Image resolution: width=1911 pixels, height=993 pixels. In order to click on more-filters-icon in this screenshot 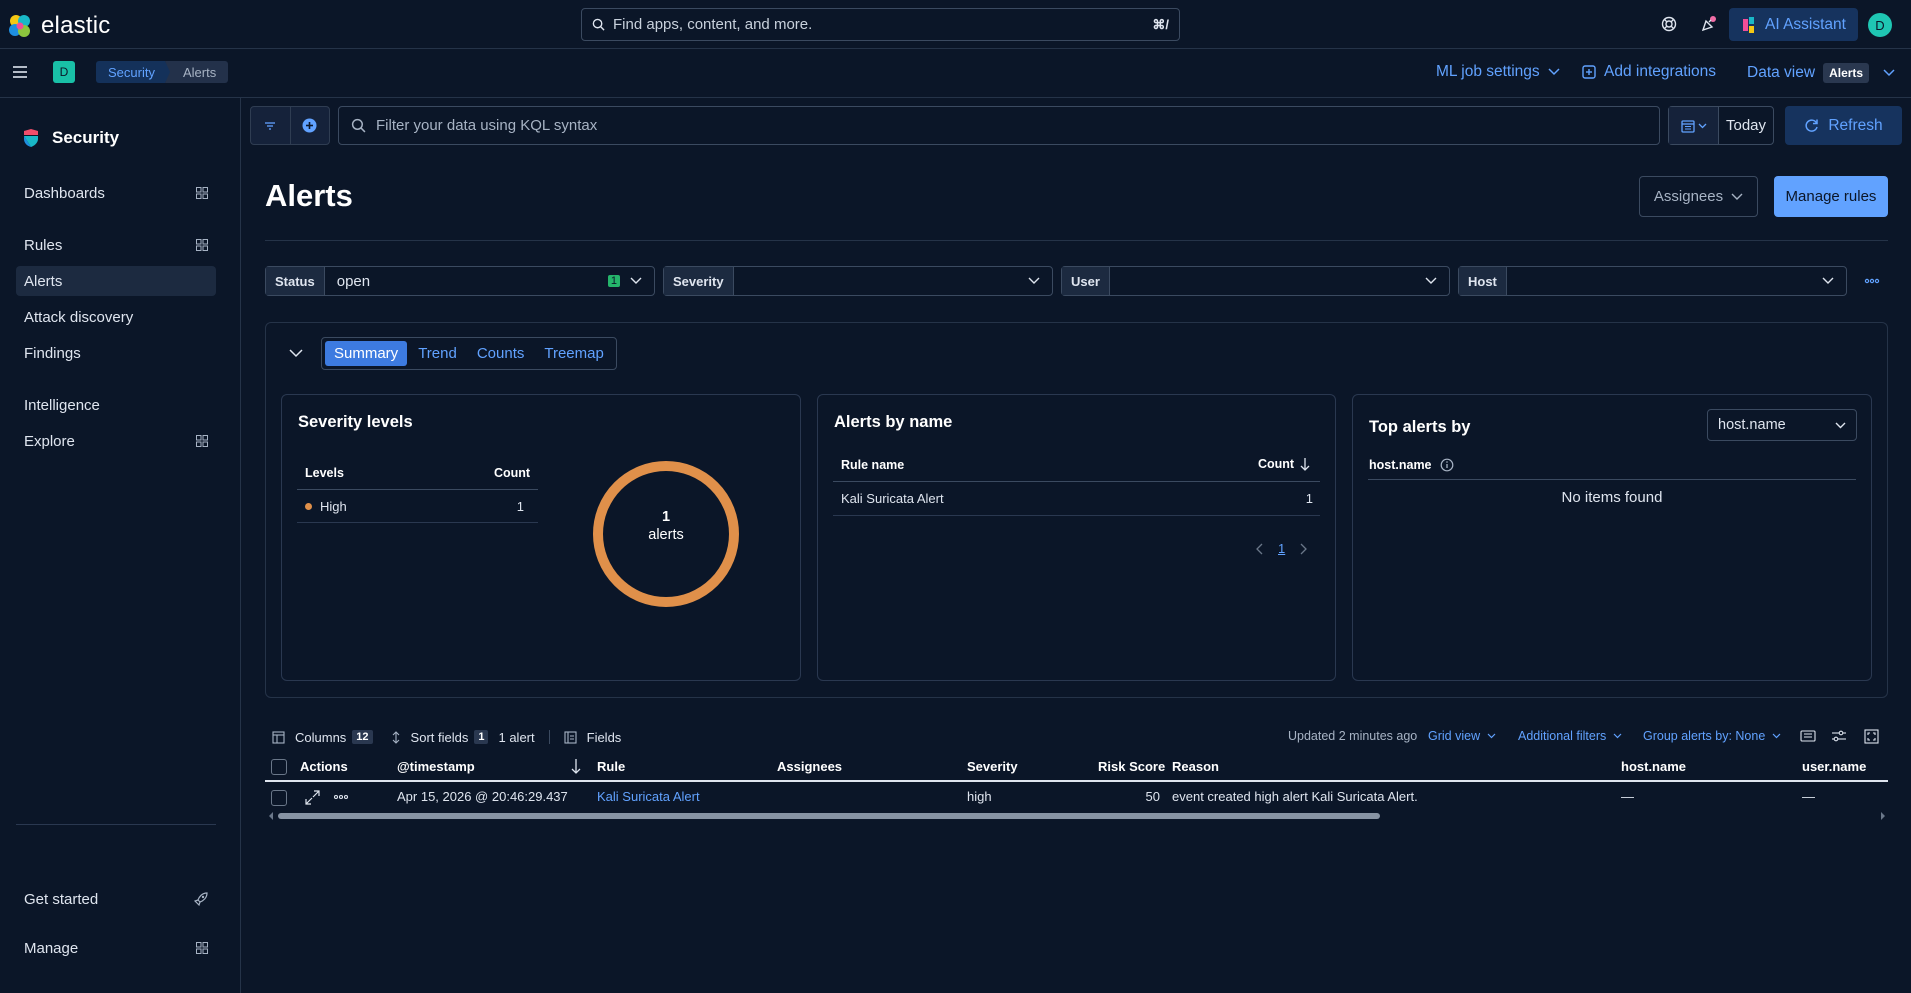, I will do `click(1872, 281)`.